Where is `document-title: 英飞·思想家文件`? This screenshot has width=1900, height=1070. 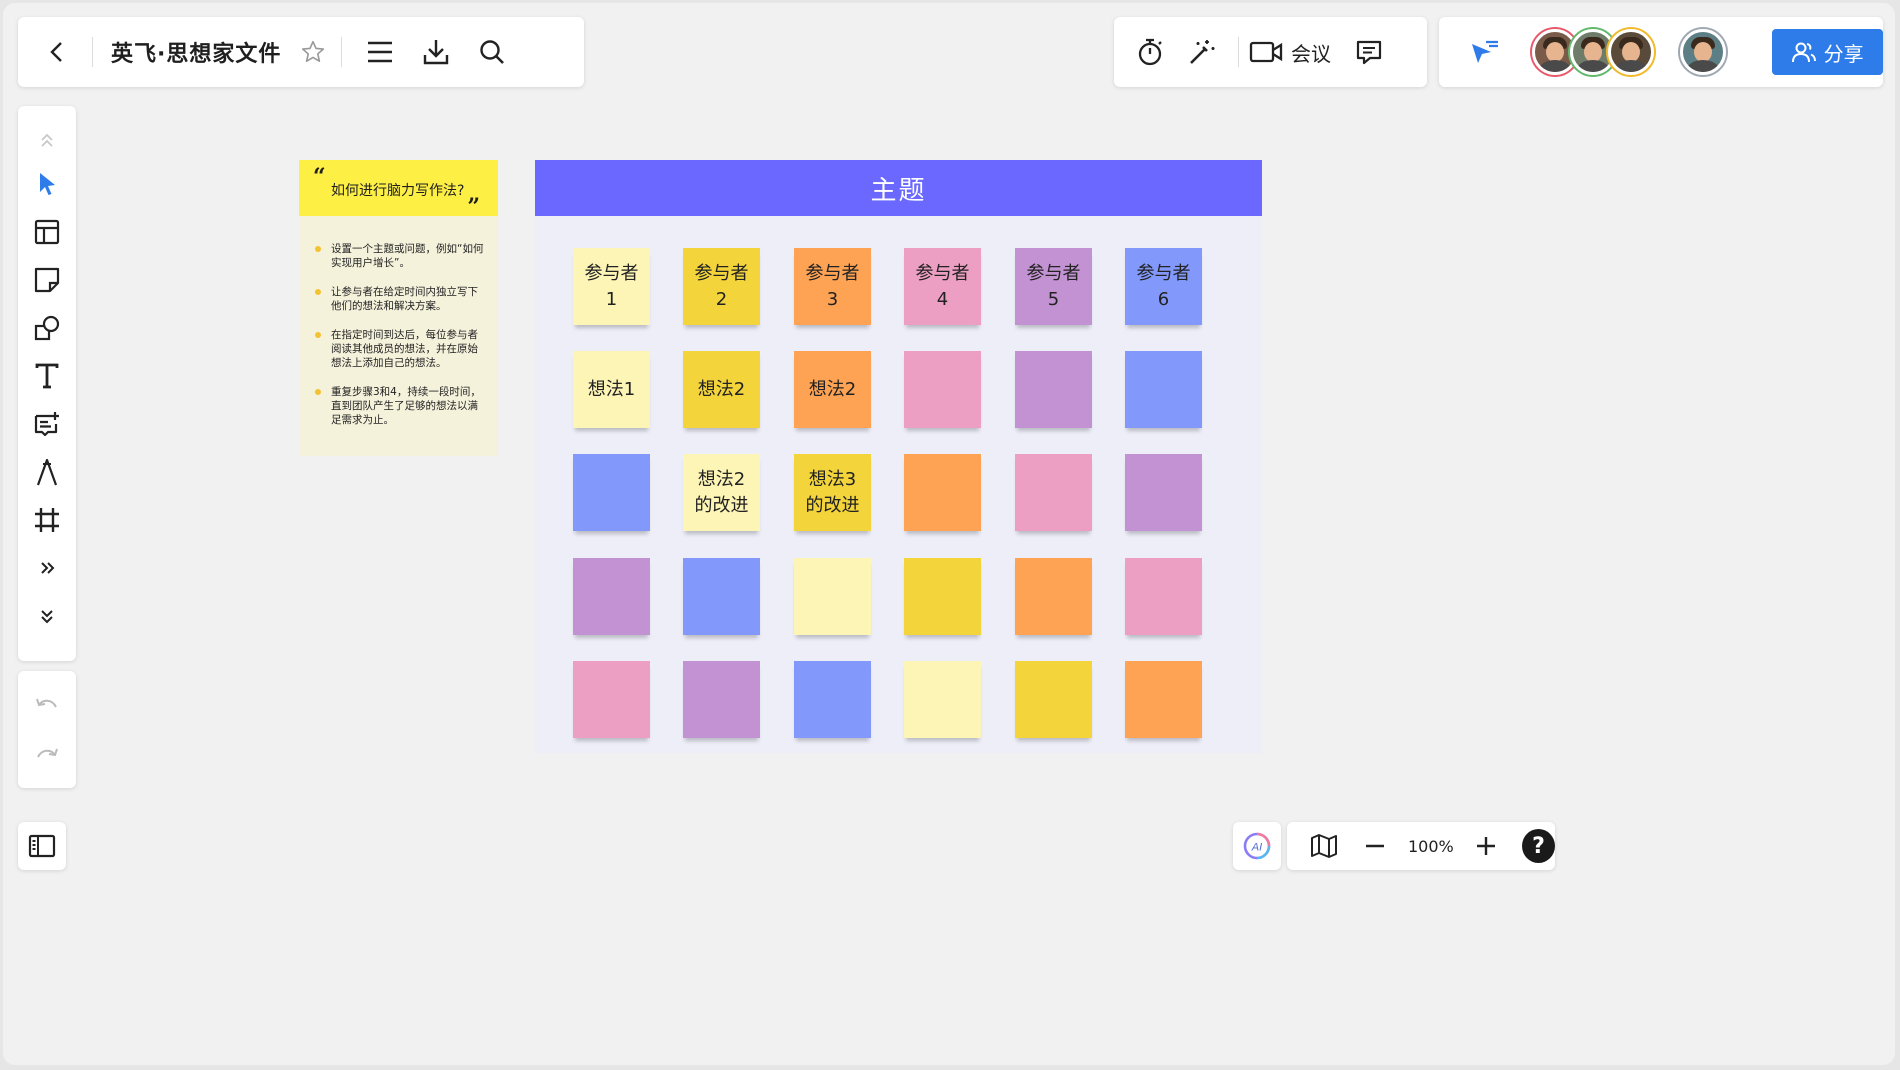
document-title: 英飞·思想家文件 is located at coordinates (196, 52).